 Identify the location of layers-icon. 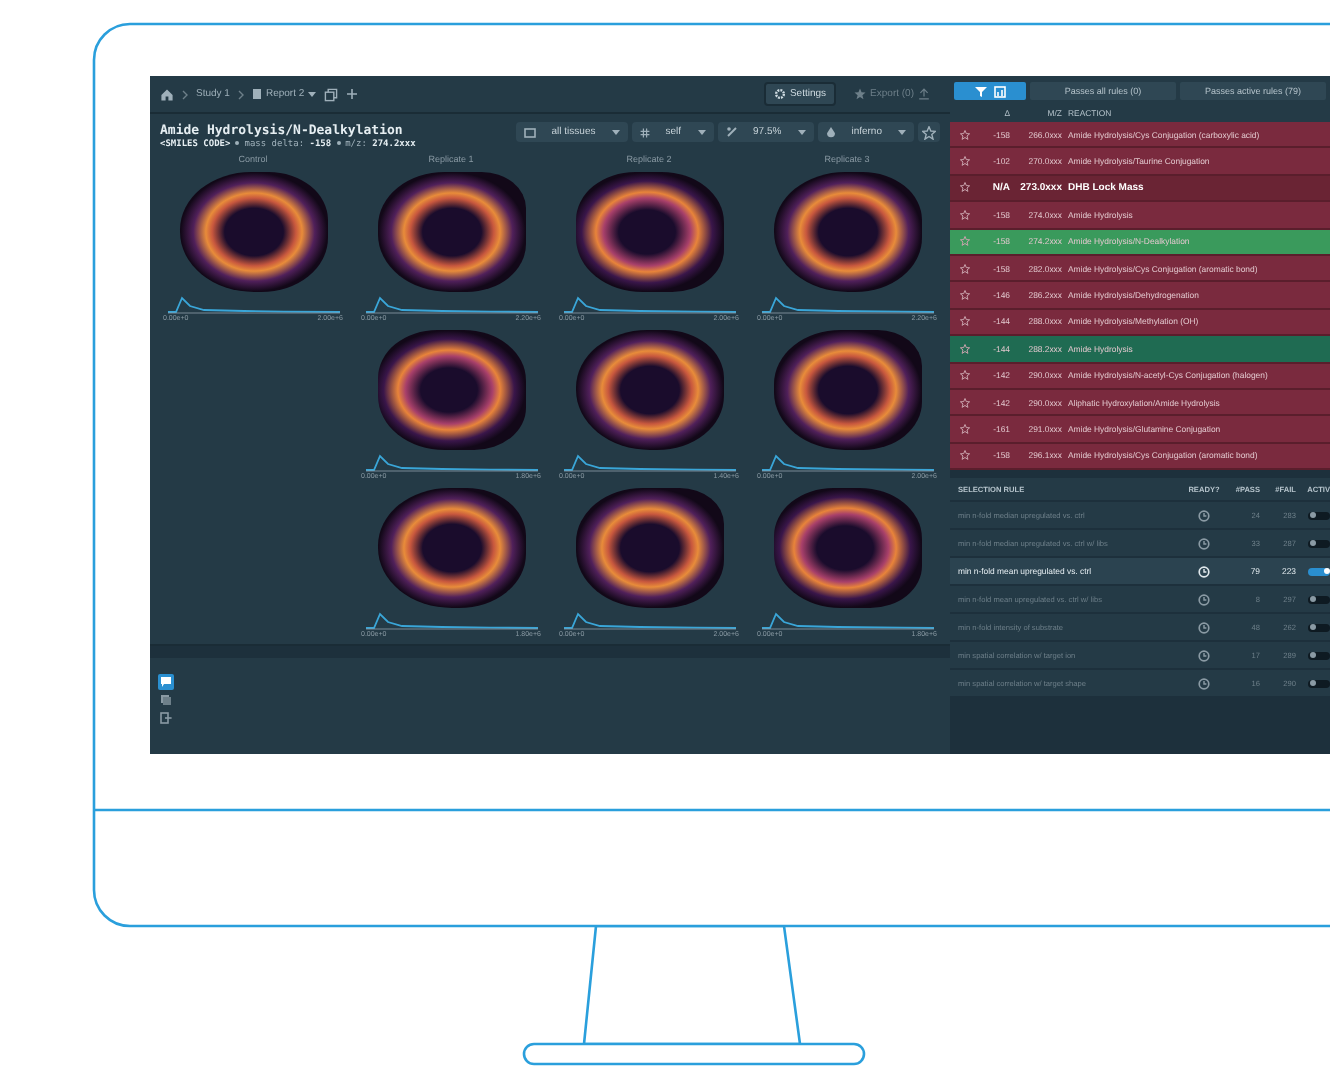
(166, 700).